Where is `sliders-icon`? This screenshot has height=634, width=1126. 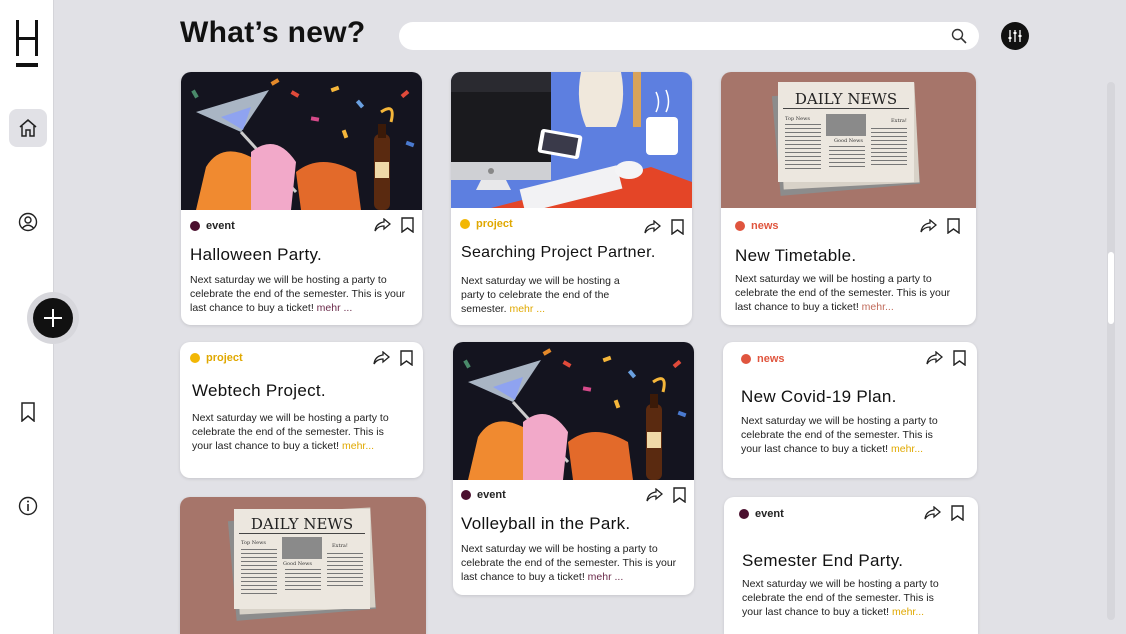 sliders-icon is located at coordinates (1015, 36).